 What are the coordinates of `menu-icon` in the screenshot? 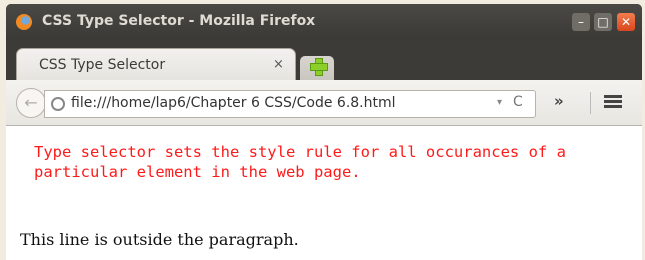 It's located at (613, 102).